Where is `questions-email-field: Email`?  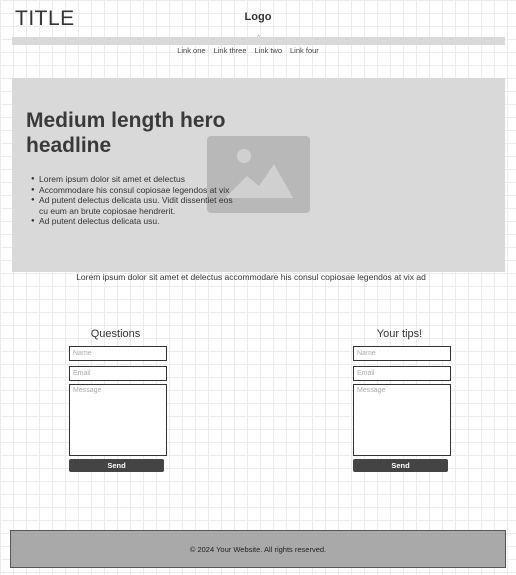 questions-email-field: Email is located at coordinates (118, 373).